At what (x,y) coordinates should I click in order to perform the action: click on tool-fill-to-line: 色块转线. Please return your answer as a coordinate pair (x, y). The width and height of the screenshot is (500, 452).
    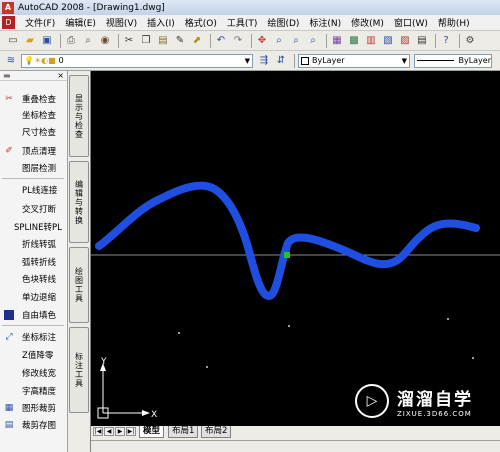
    Looking at the image, I should click on (34, 279).